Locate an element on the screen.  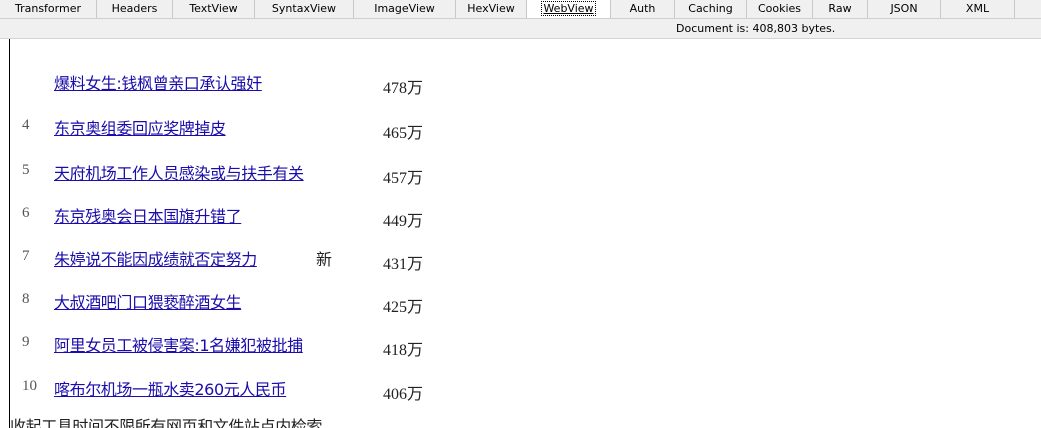
tab-cookies-label: Cookies is located at coordinates (779, 8).